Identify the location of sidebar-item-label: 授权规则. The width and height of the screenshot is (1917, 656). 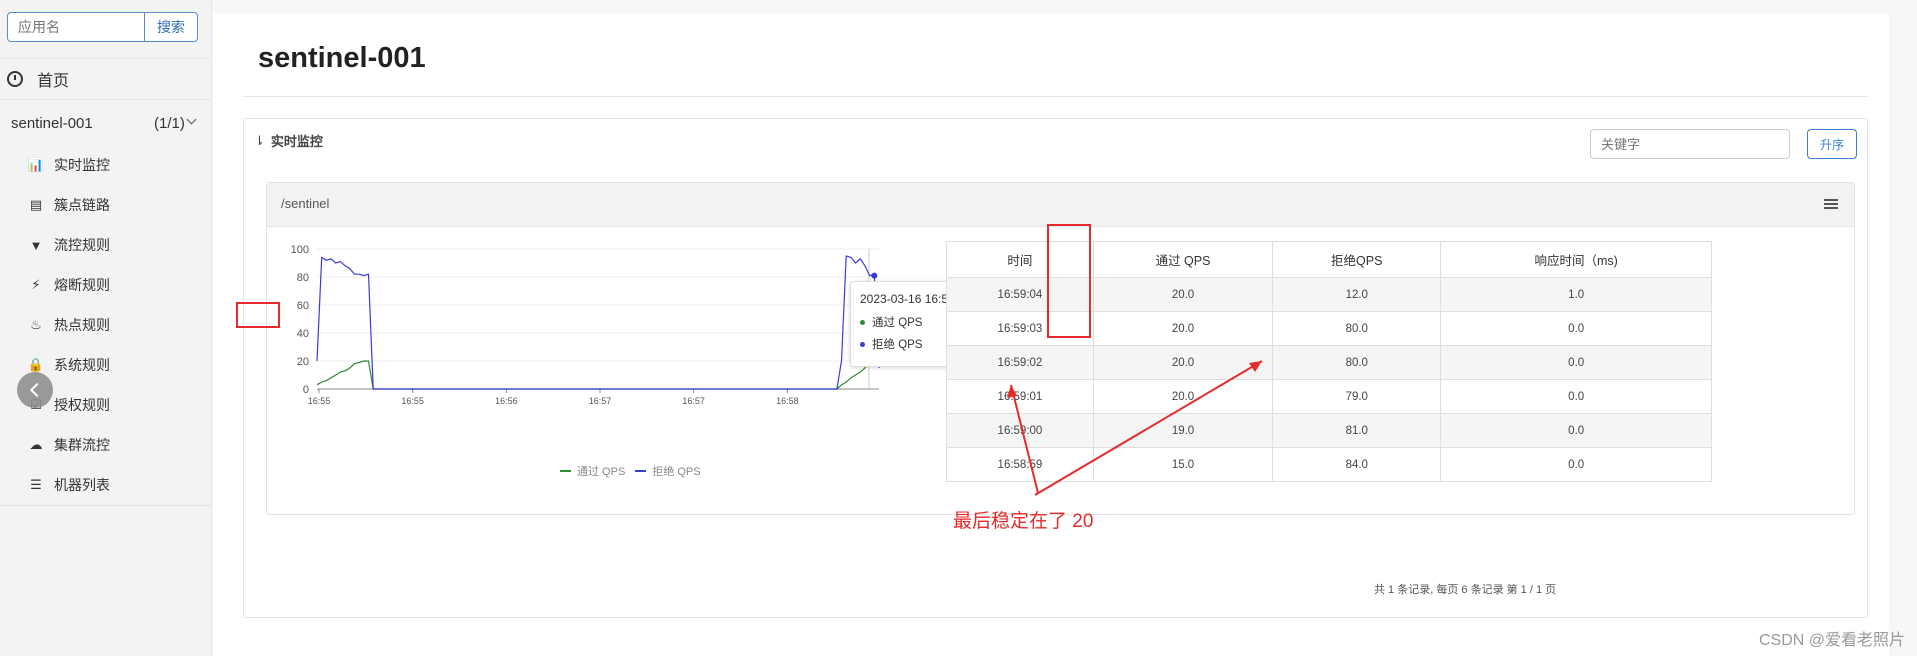
(82, 405).